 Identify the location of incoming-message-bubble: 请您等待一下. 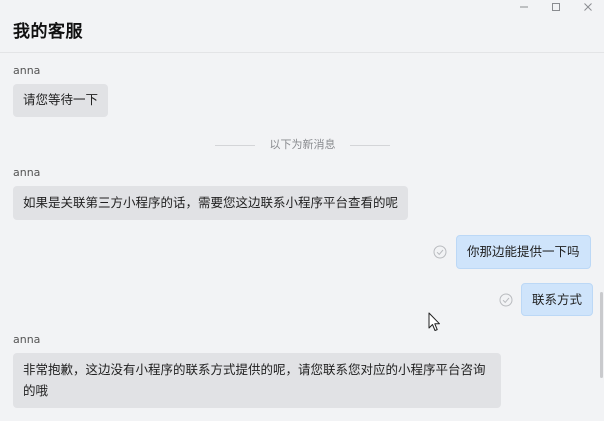
(61, 100).